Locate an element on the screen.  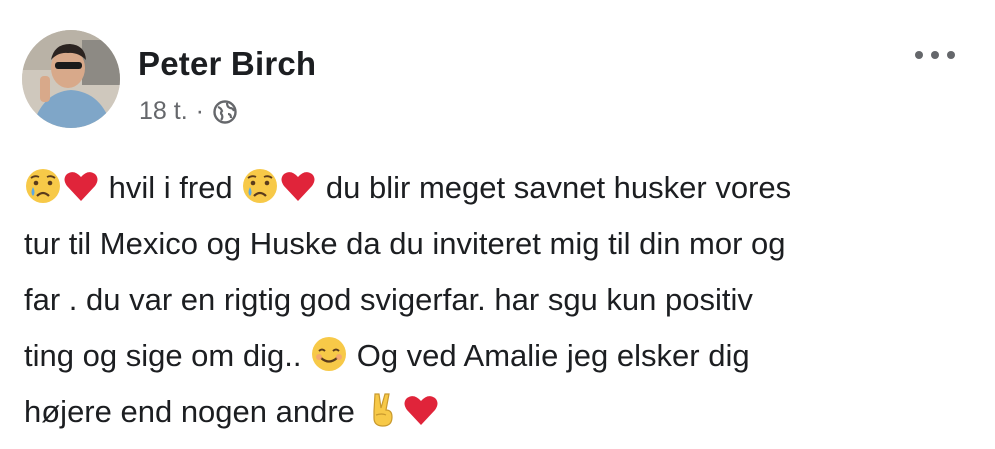
victory-hand-emoji is located at coordinates (383, 410).